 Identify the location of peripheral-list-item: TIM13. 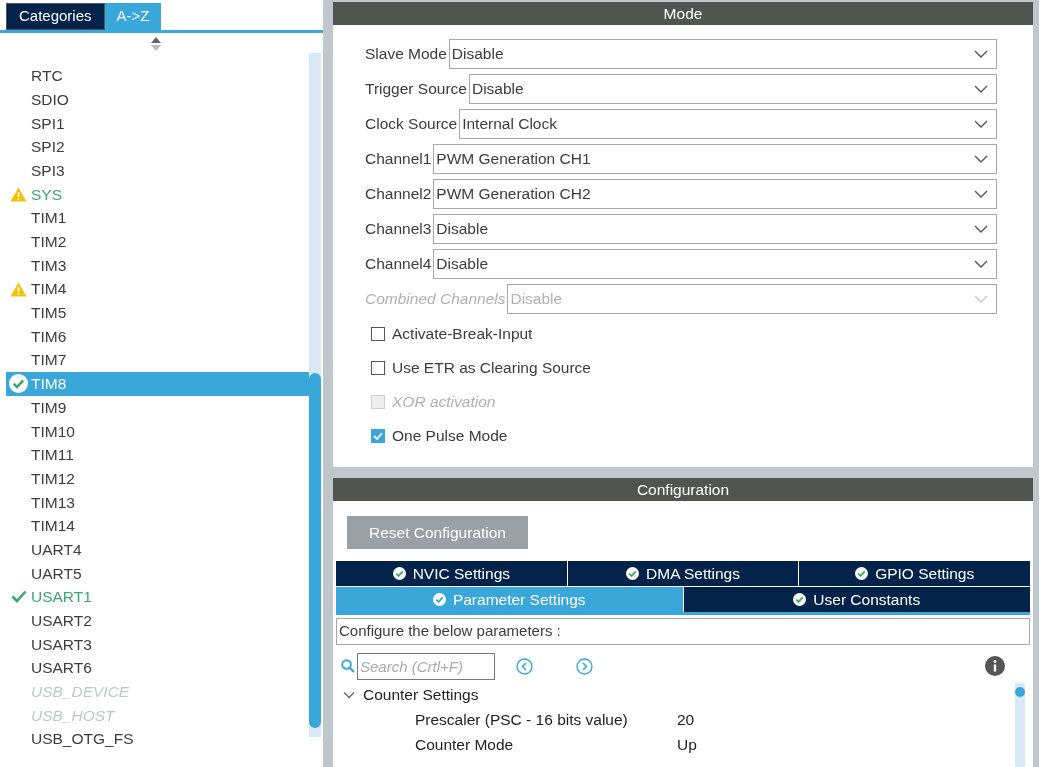
(157, 502).